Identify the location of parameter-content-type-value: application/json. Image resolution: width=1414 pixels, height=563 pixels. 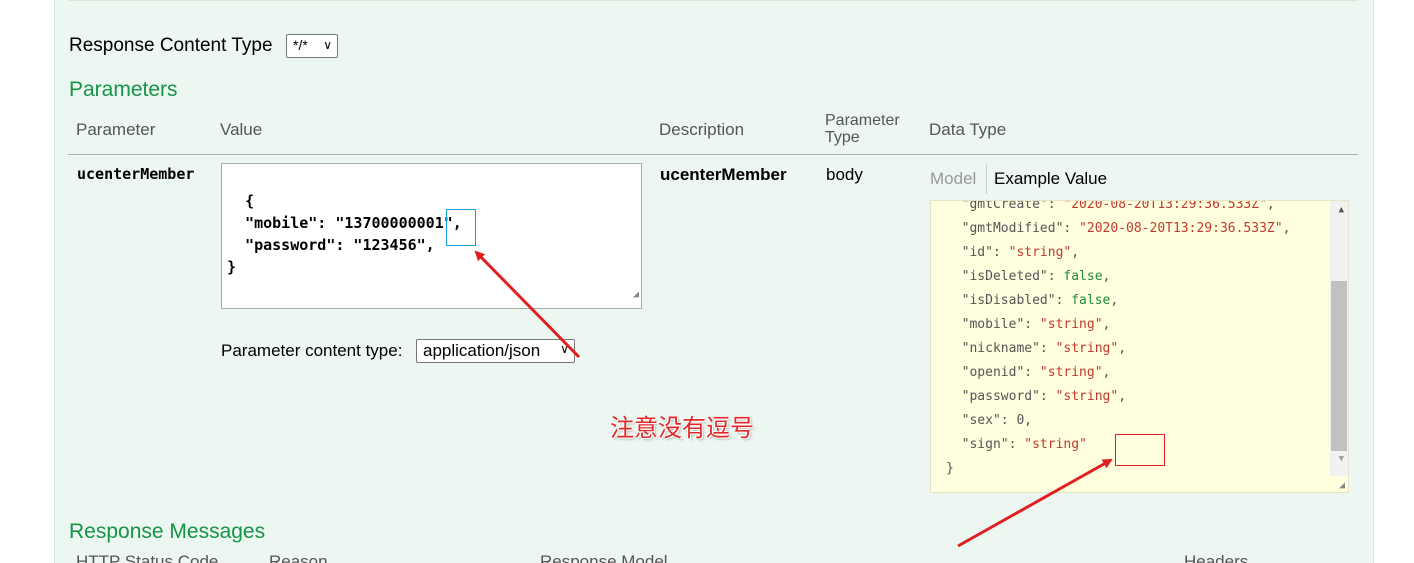
(482, 350).